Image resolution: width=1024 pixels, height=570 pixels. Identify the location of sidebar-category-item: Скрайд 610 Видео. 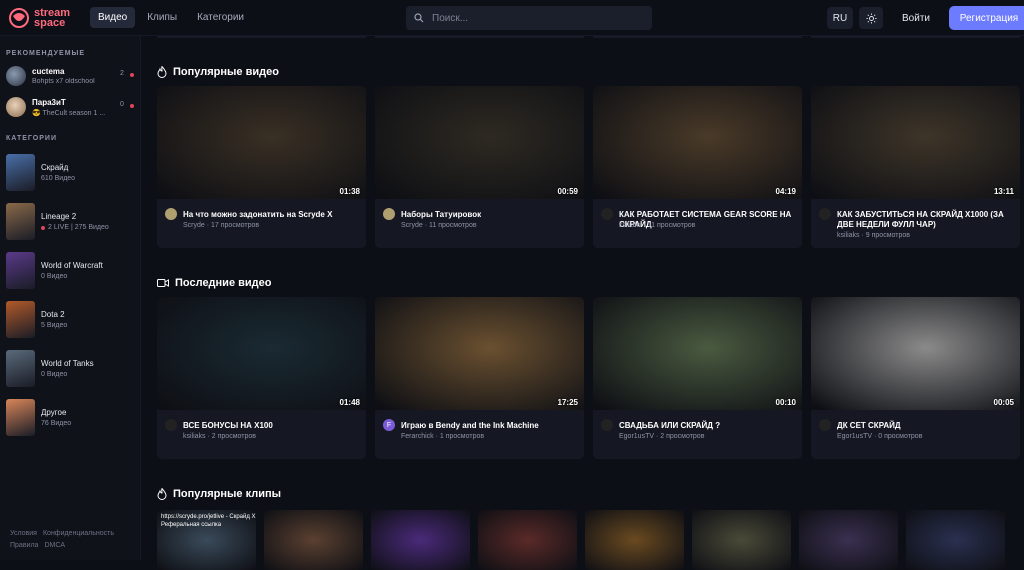
(73, 172).